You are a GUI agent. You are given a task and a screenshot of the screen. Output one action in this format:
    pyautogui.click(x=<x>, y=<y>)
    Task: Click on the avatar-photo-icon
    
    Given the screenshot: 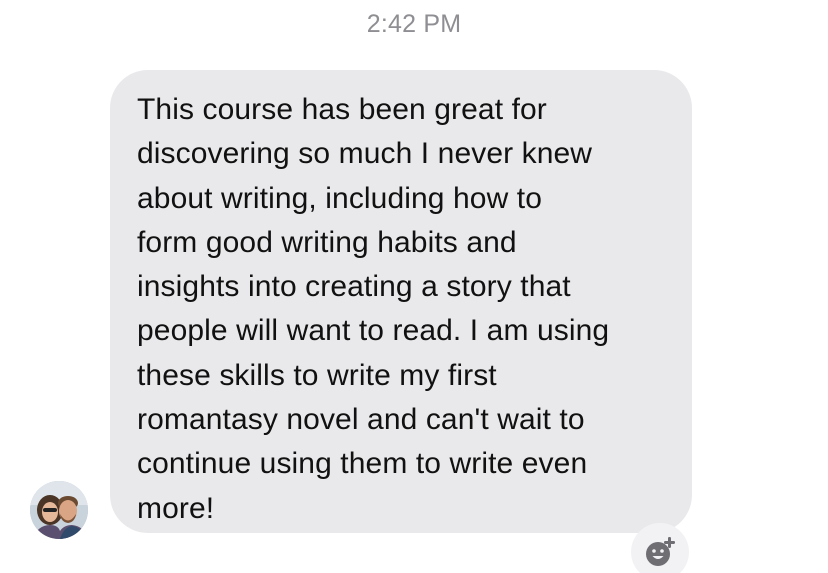 What is the action you would take?
    pyautogui.click(x=59, y=510)
    